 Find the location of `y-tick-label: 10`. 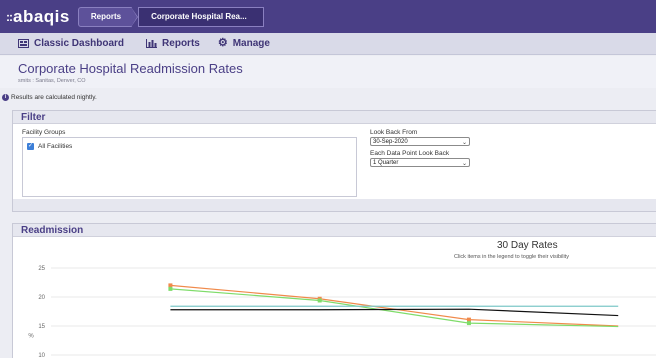

y-tick-label: 10 is located at coordinates (41, 355).